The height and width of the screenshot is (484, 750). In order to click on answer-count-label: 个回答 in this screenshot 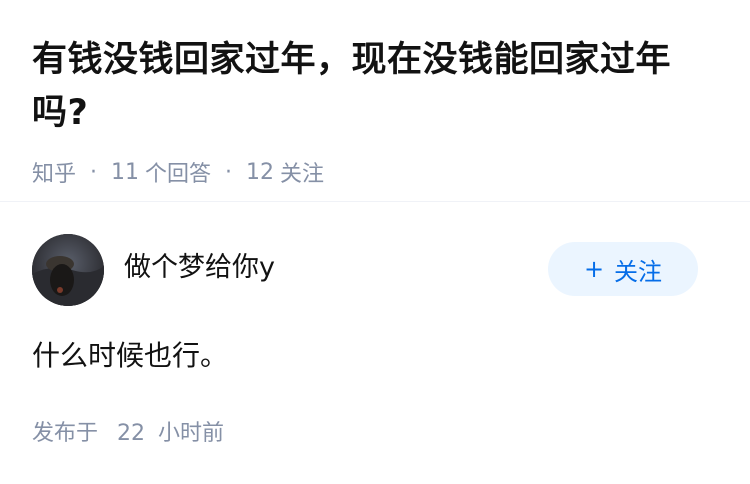, I will do `click(178, 174)`.